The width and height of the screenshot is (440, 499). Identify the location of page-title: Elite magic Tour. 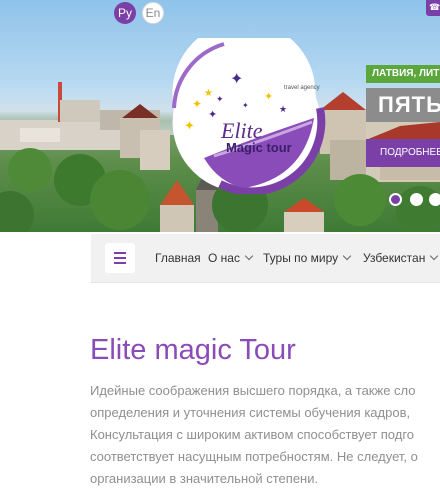
(193, 350).